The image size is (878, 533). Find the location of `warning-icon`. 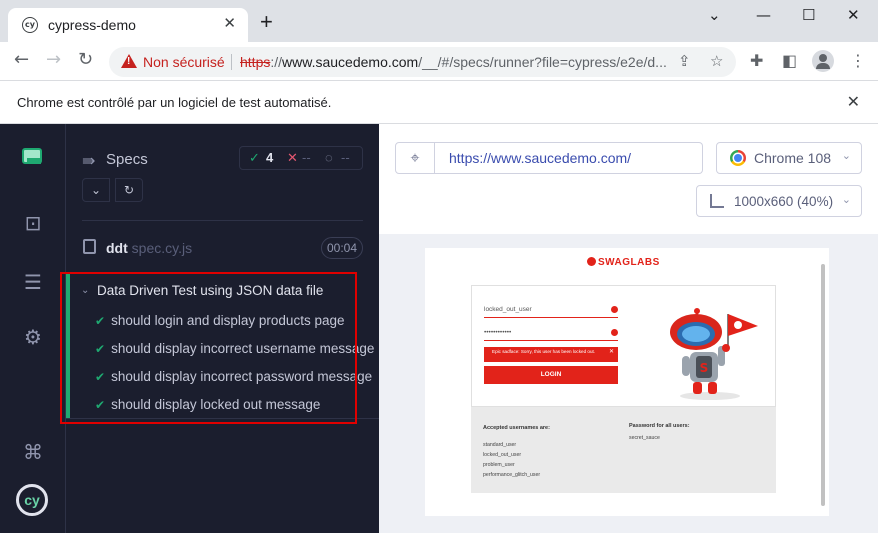

warning-icon is located at coordinates (129, 61).